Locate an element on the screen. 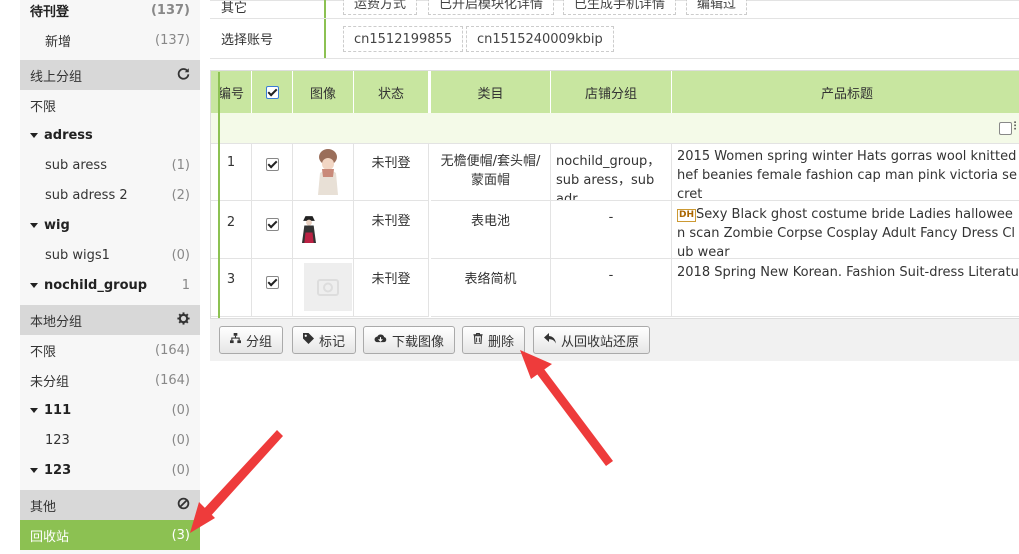  image-placeholder-icon is located at coordinates (328, 287).